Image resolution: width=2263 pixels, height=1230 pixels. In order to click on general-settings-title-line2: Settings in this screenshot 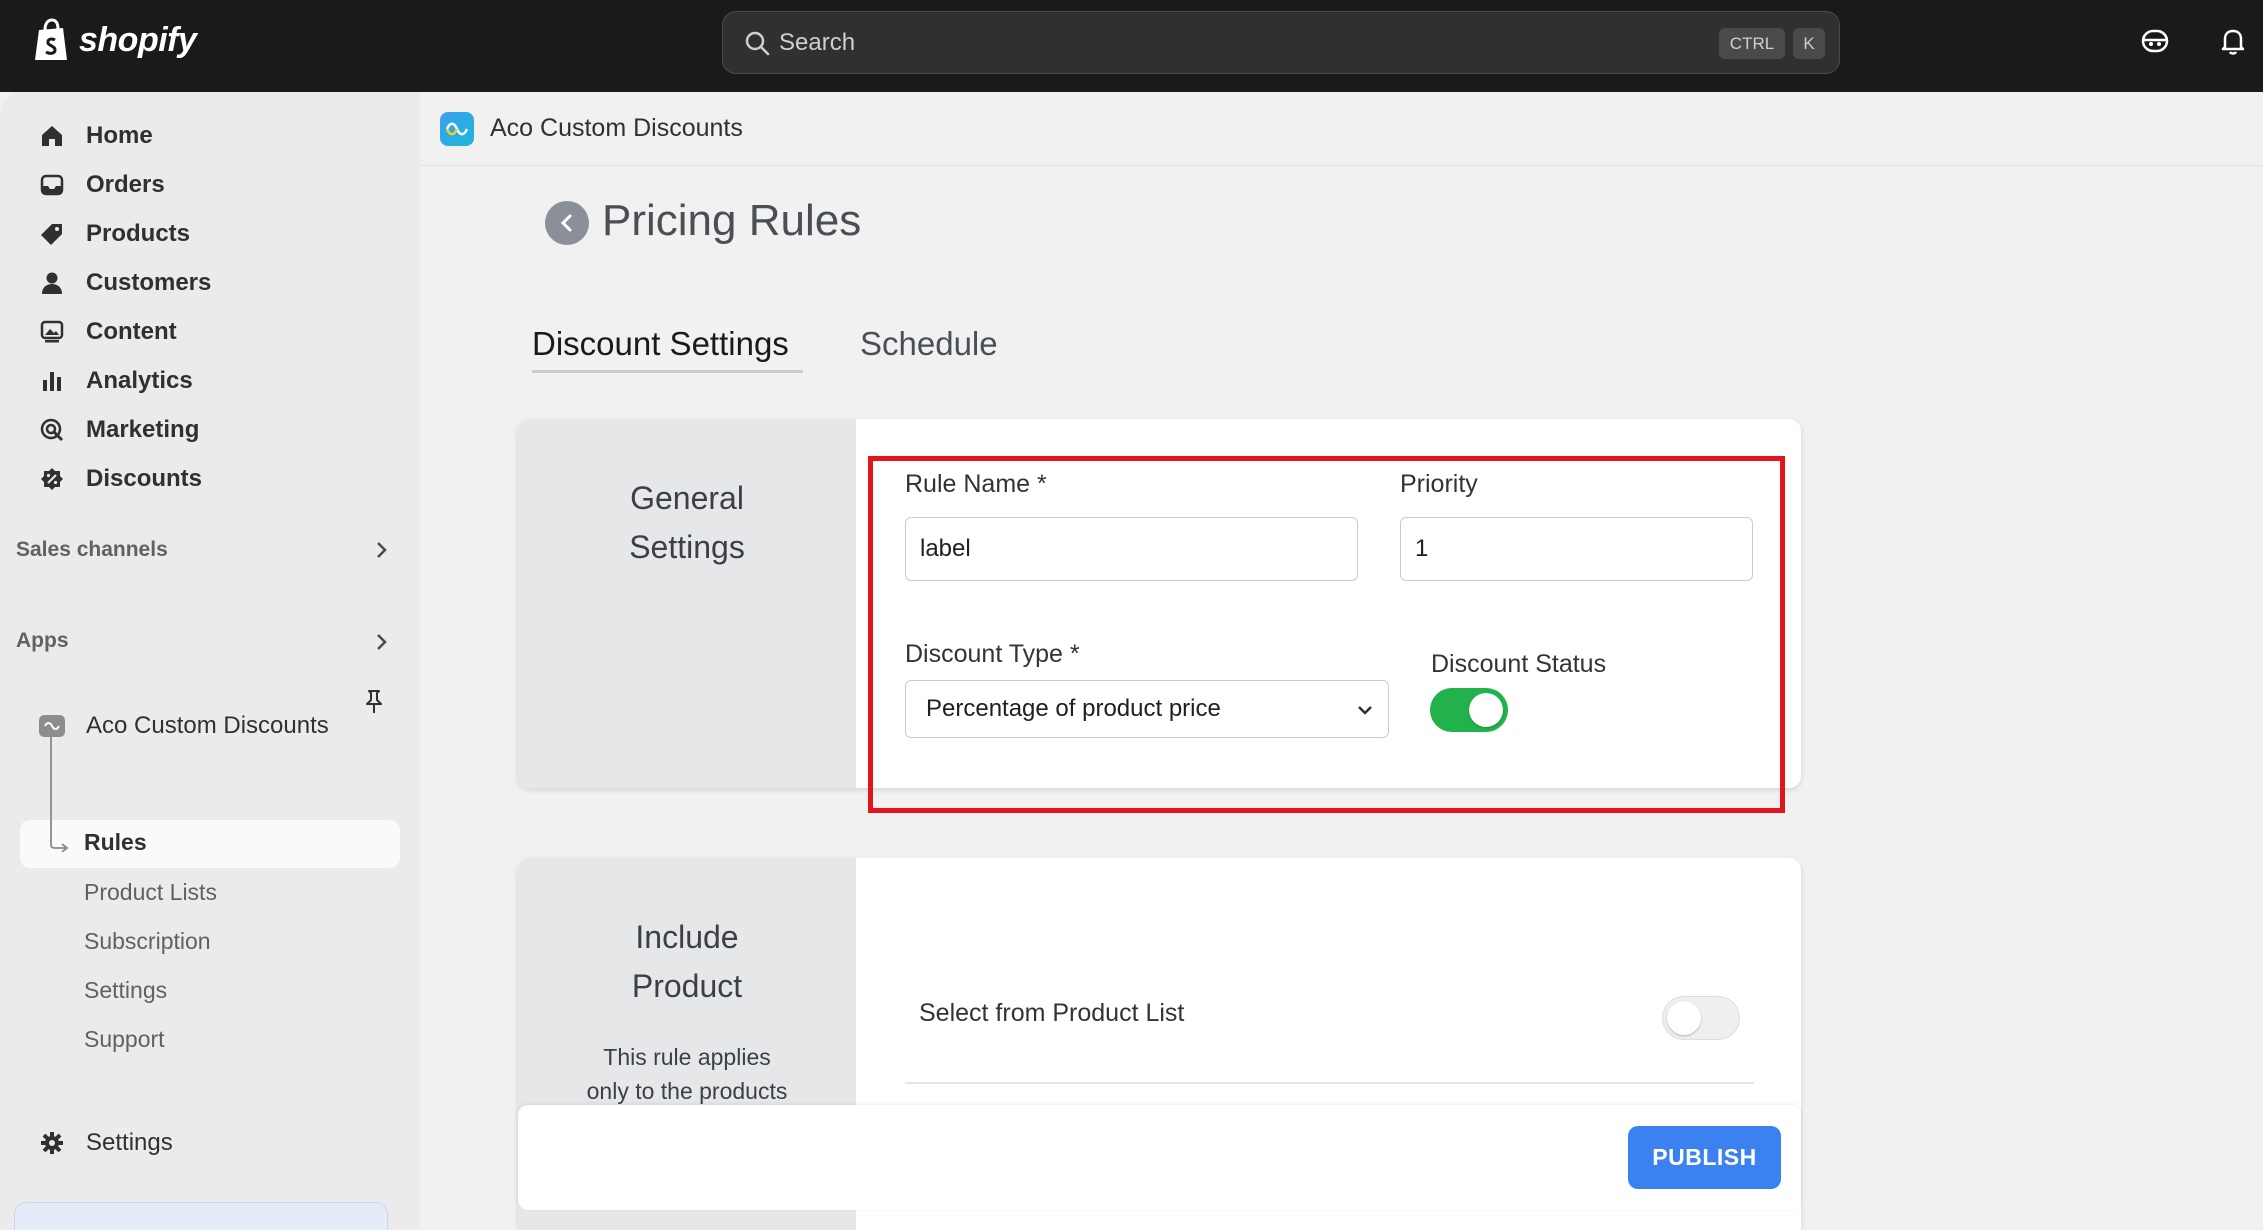, I will do `click(687, 547)`.